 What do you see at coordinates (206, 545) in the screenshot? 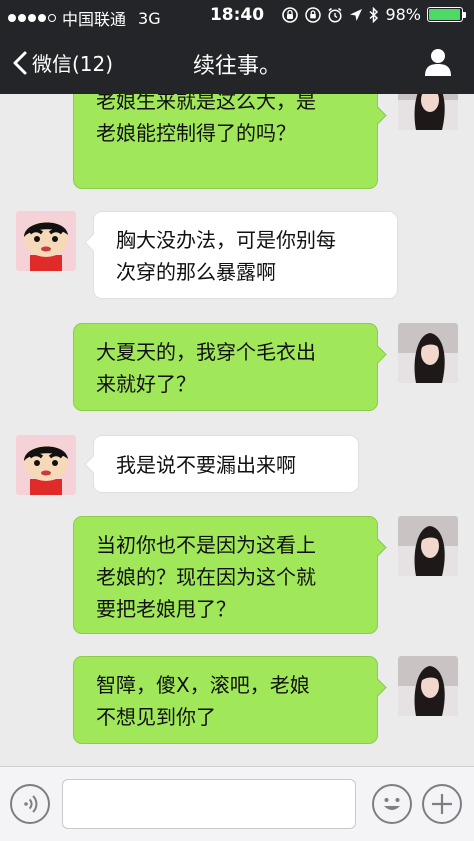
I see `message-text: 当初你也不是因为这看上` at bounding box center [206, 545].